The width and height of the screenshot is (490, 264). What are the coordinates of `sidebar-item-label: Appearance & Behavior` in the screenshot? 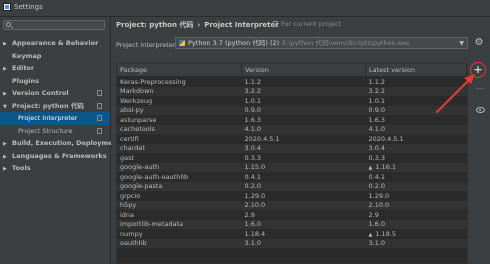 It's located at (55, 43).